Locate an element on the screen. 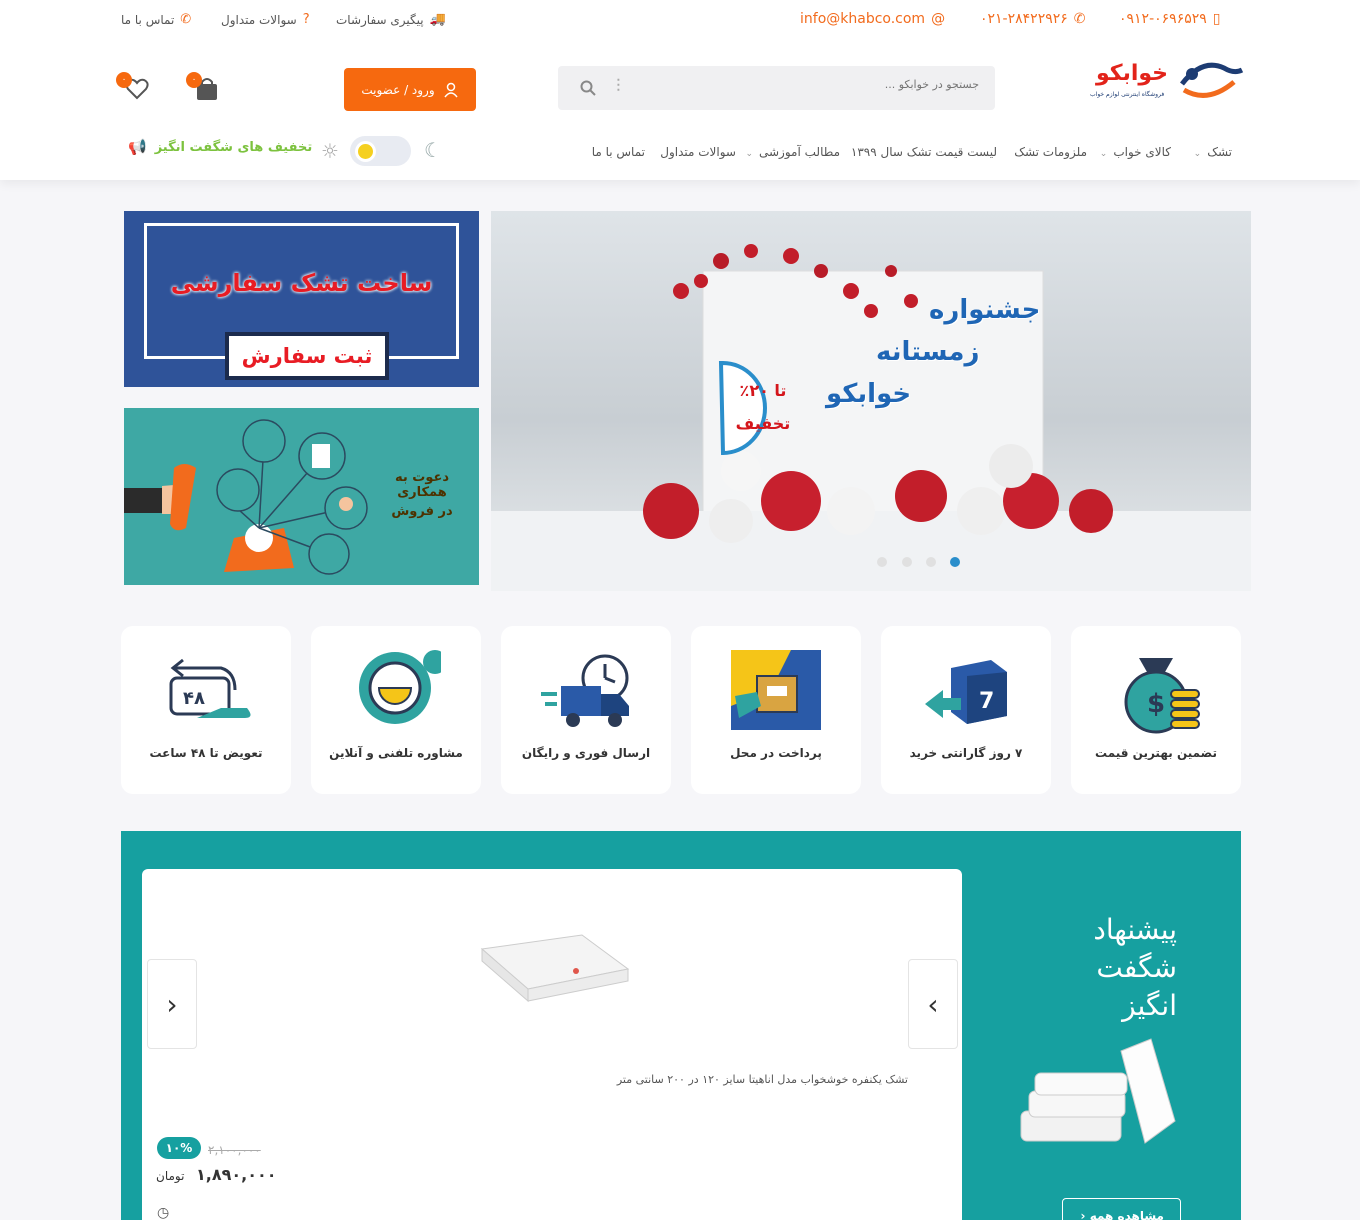  slider-prev-button: ‹ is located at coordinates (933, 1004).